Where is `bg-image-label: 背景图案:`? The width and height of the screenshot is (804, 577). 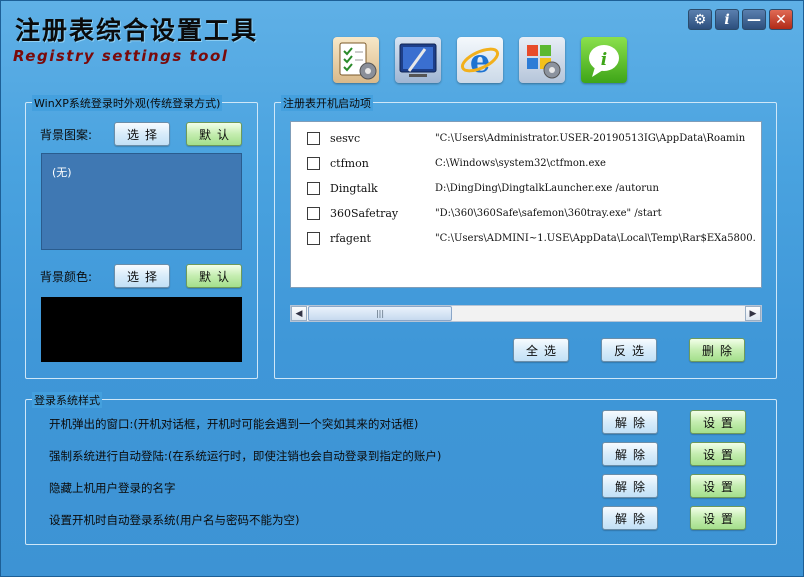
bg-image-label: 背景图案: is located at coordinates (66, 135).